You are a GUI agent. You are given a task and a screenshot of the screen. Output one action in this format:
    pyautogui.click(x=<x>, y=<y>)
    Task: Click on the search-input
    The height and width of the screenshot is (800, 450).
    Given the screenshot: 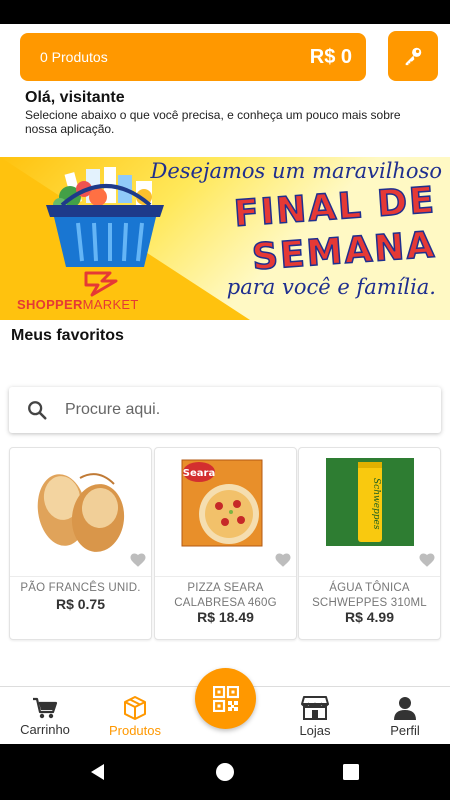 What is the action you would take?
    pyautogui.click(x=240, y=410)
    